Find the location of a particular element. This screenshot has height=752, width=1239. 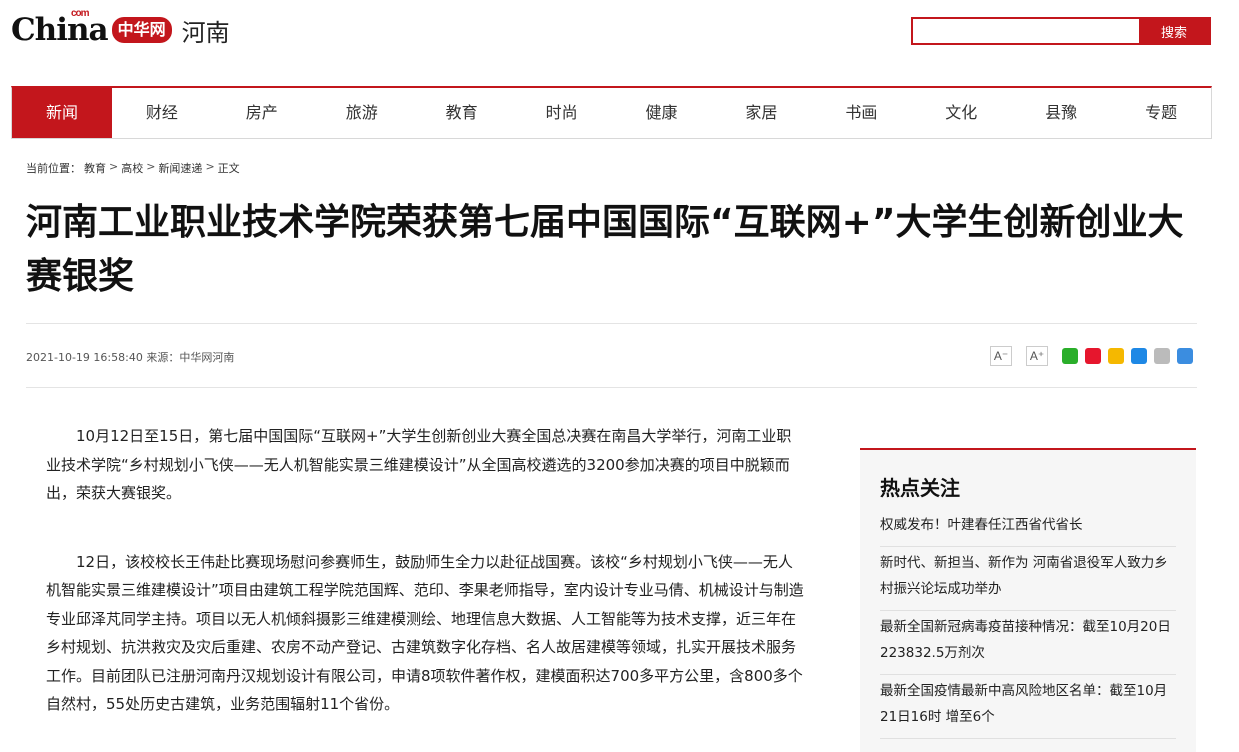

region-label: 河南 is located at coordinates (206, 30).